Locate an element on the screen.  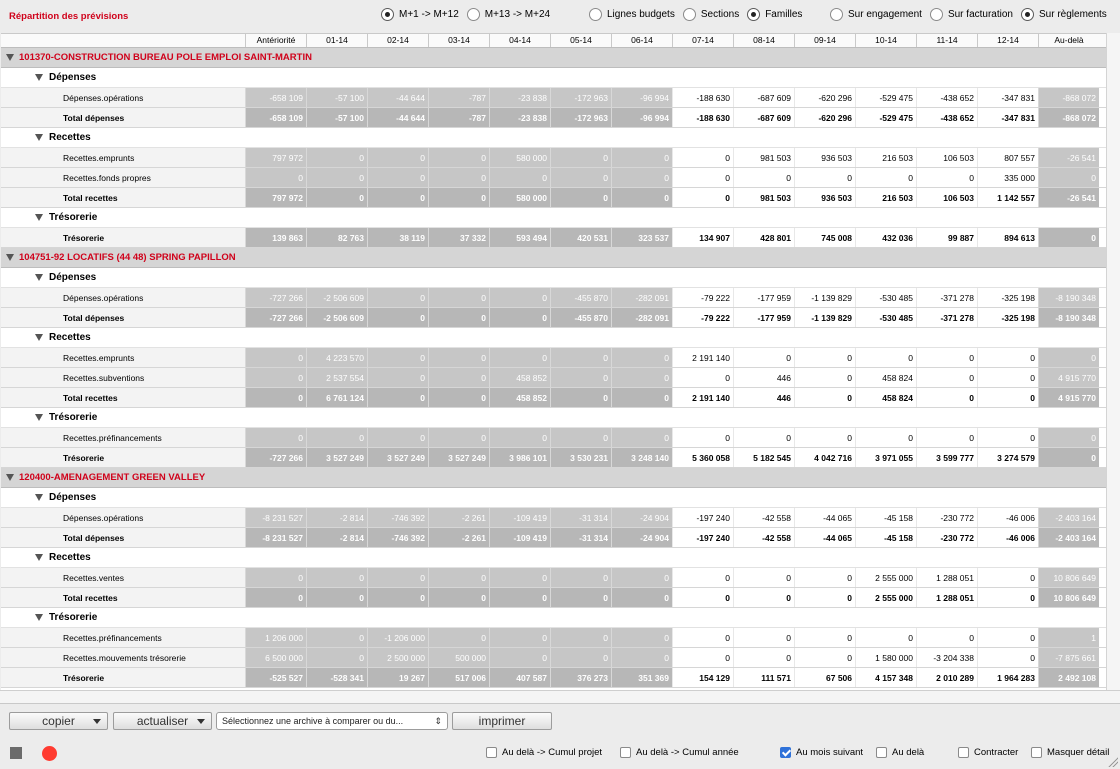
table-cell: -46 006 is located at coordinates (1007, 517).